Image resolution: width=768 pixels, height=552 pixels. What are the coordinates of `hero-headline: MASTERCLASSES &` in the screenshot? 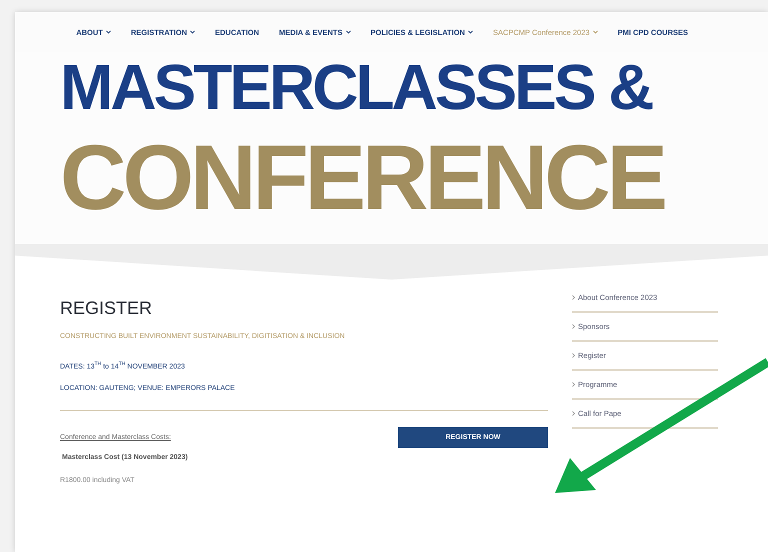 It's located at (356, 87).